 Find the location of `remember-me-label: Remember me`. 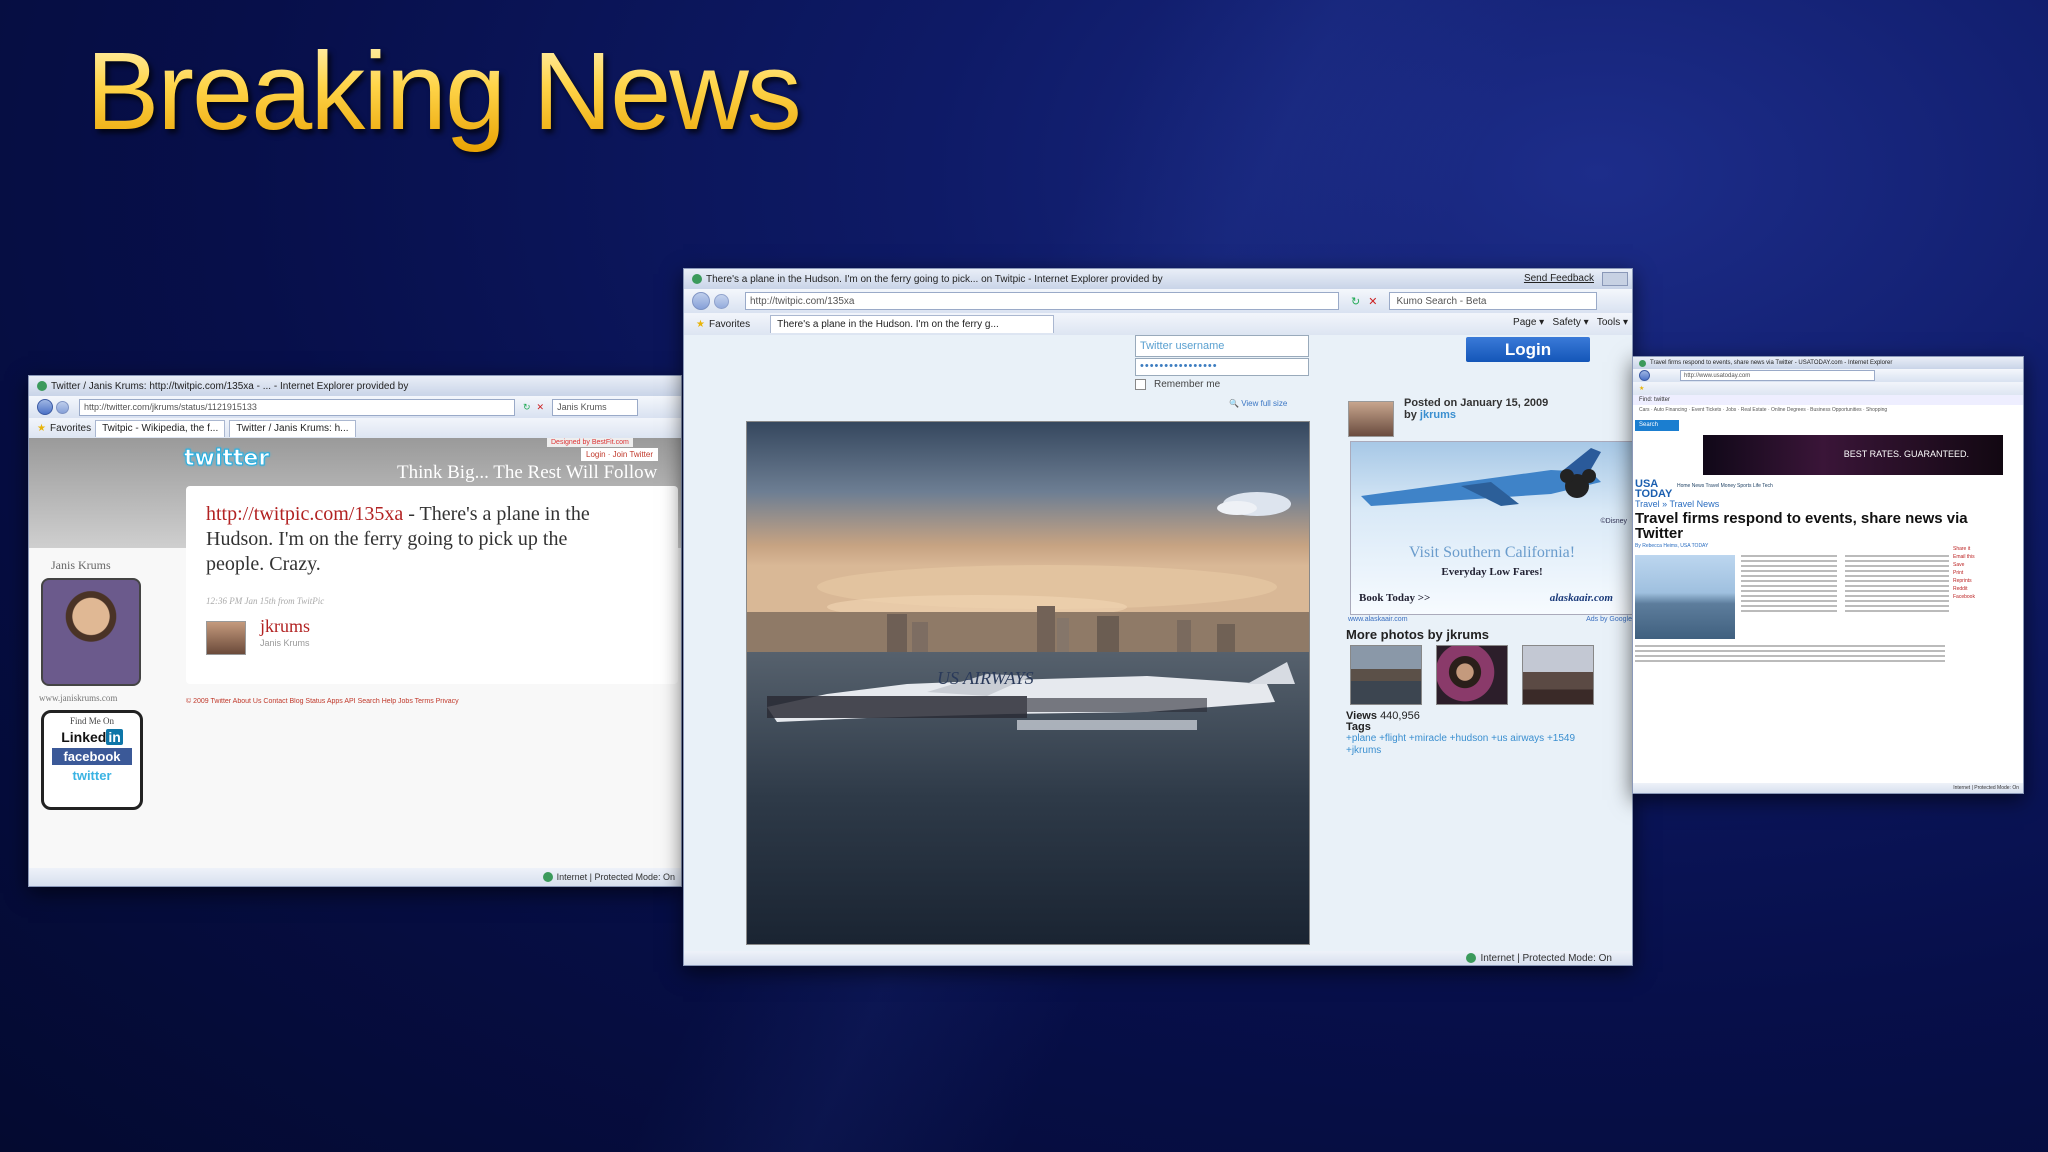

remember-me-label: Remember me is located at coordinates (1187, 384).